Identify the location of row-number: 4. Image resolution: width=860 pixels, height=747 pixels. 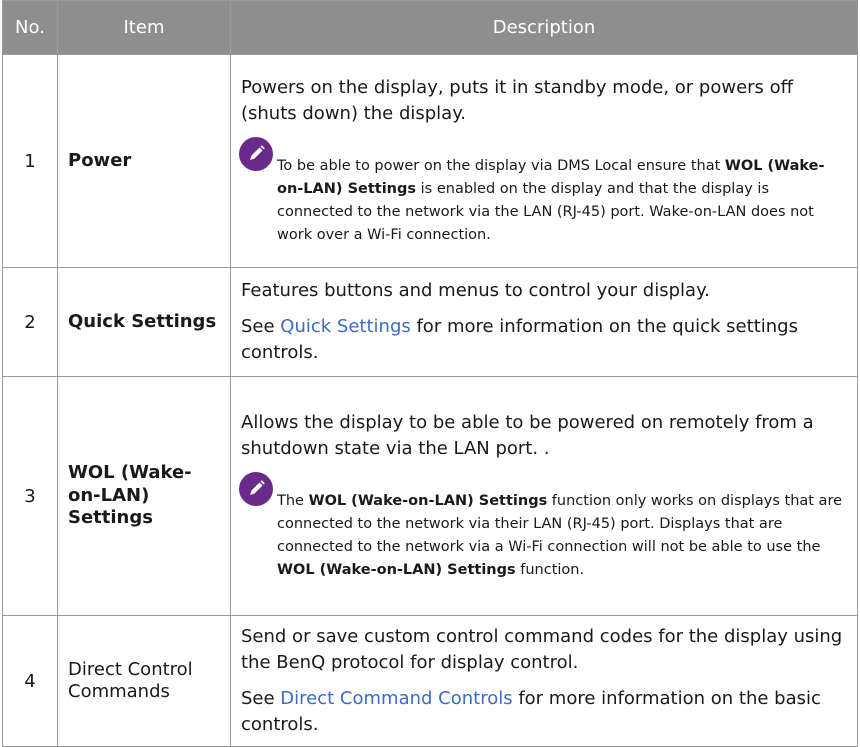
(30, 680).